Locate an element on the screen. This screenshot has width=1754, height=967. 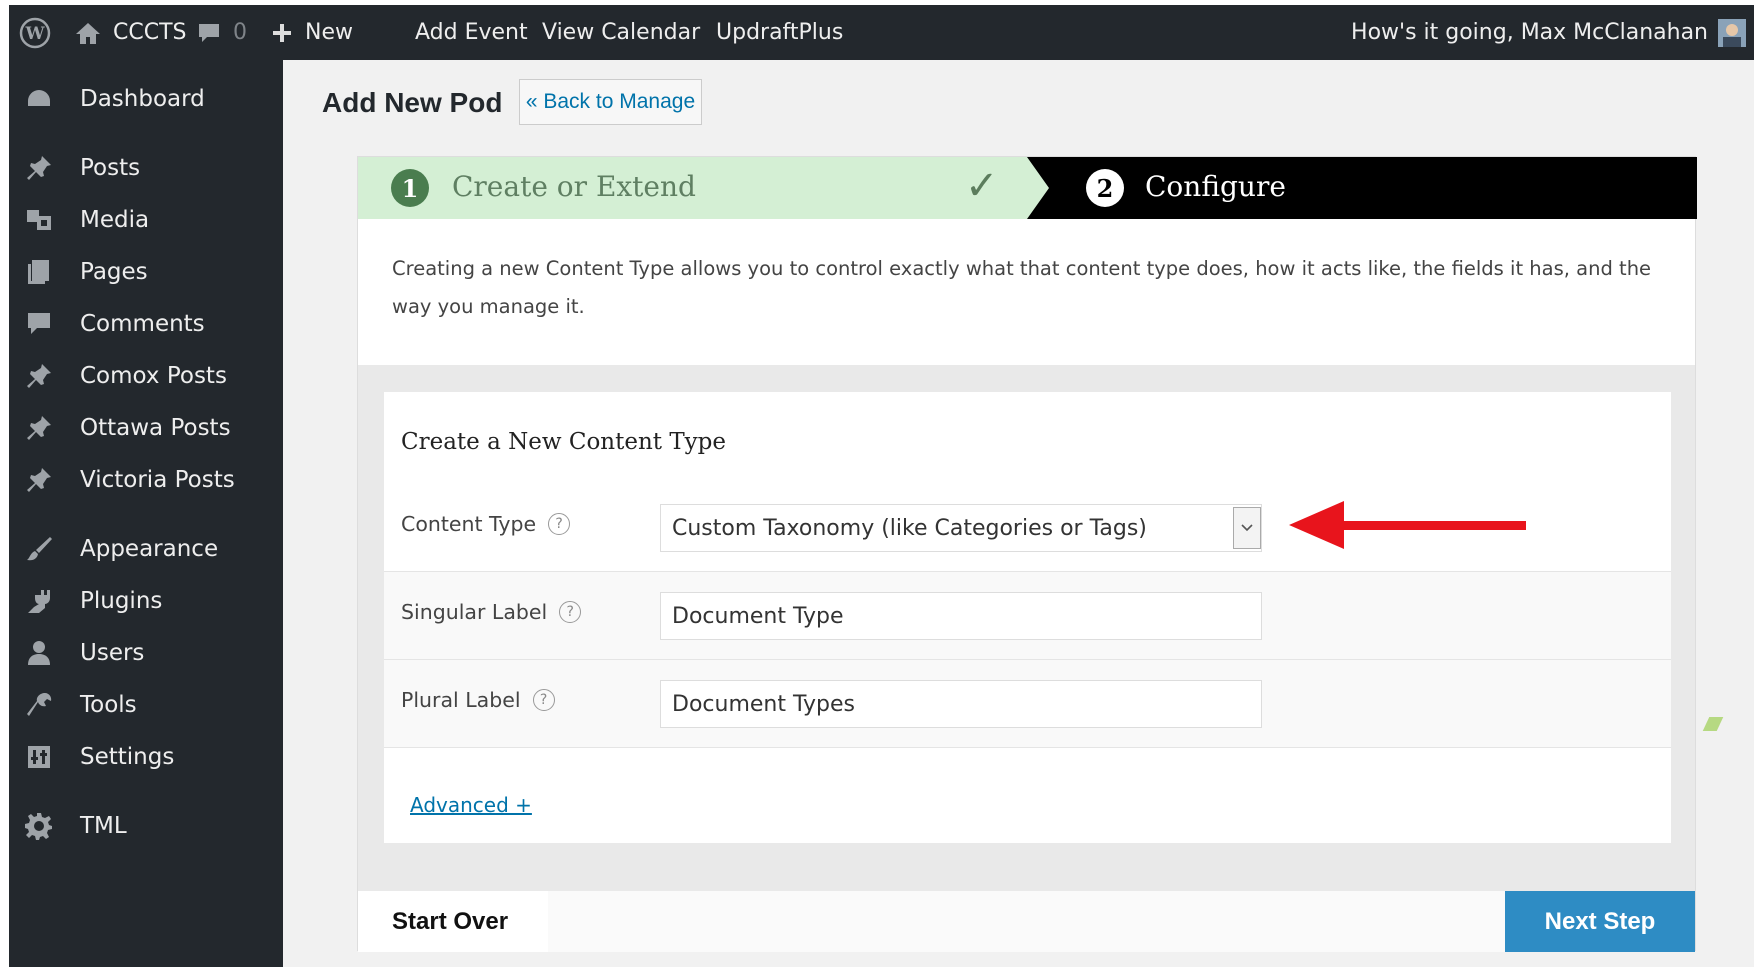
wizard-steps: 1 Create or Extend ✓ 2 Configure is located at coordinates (1027, 188).